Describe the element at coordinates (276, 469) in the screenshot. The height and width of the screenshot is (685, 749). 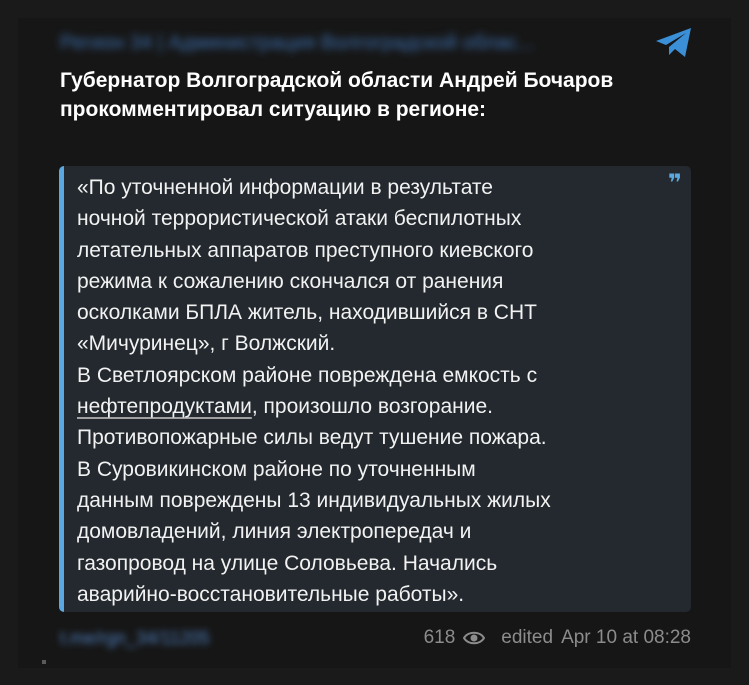
I see `quote-line: В Суровикинском районе по уточненным` at that location.